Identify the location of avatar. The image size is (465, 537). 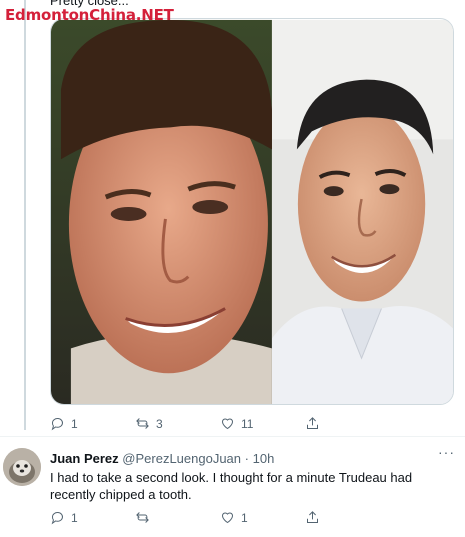
(22, 467).